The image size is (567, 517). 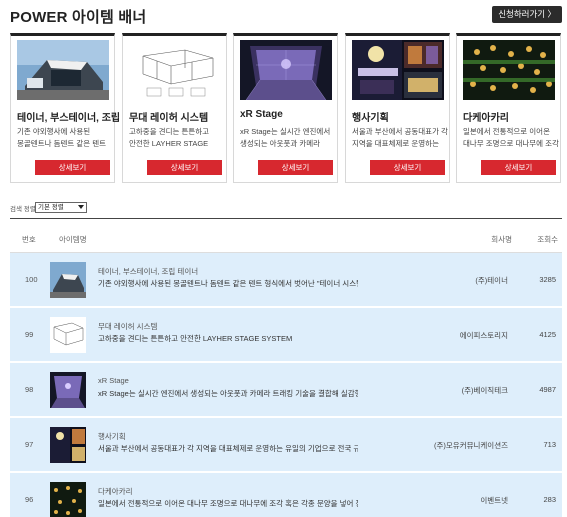 What do you see at coordinates (195, 338) in the screenshot?
I see `row-description: 고하중을 견디는 튼튼하고 안전한 LAYHER STAGE SYSTEM` at bounding box center [195, 338].